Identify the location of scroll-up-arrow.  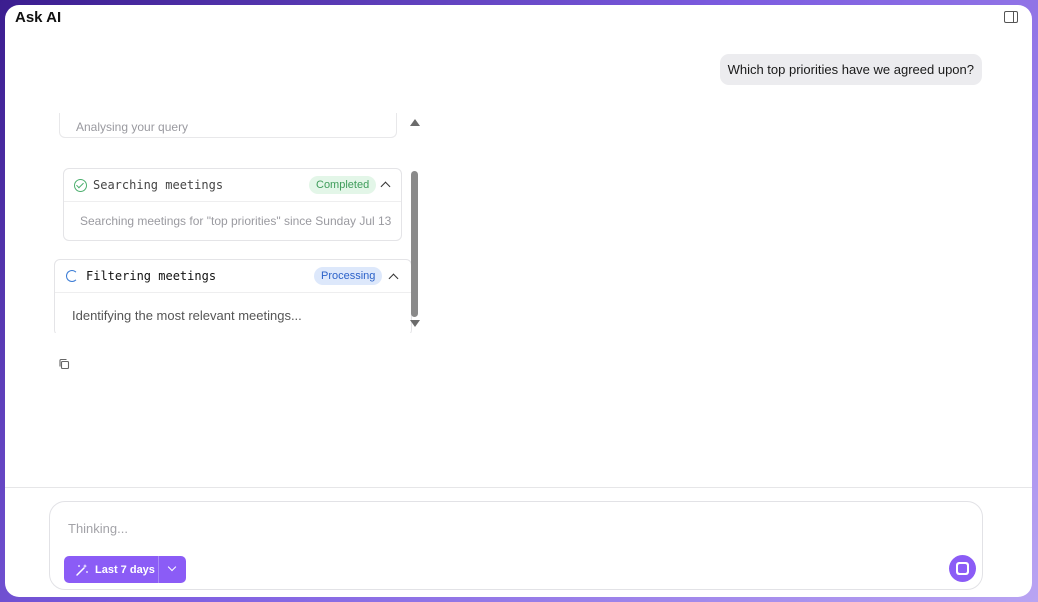
(415, 122).